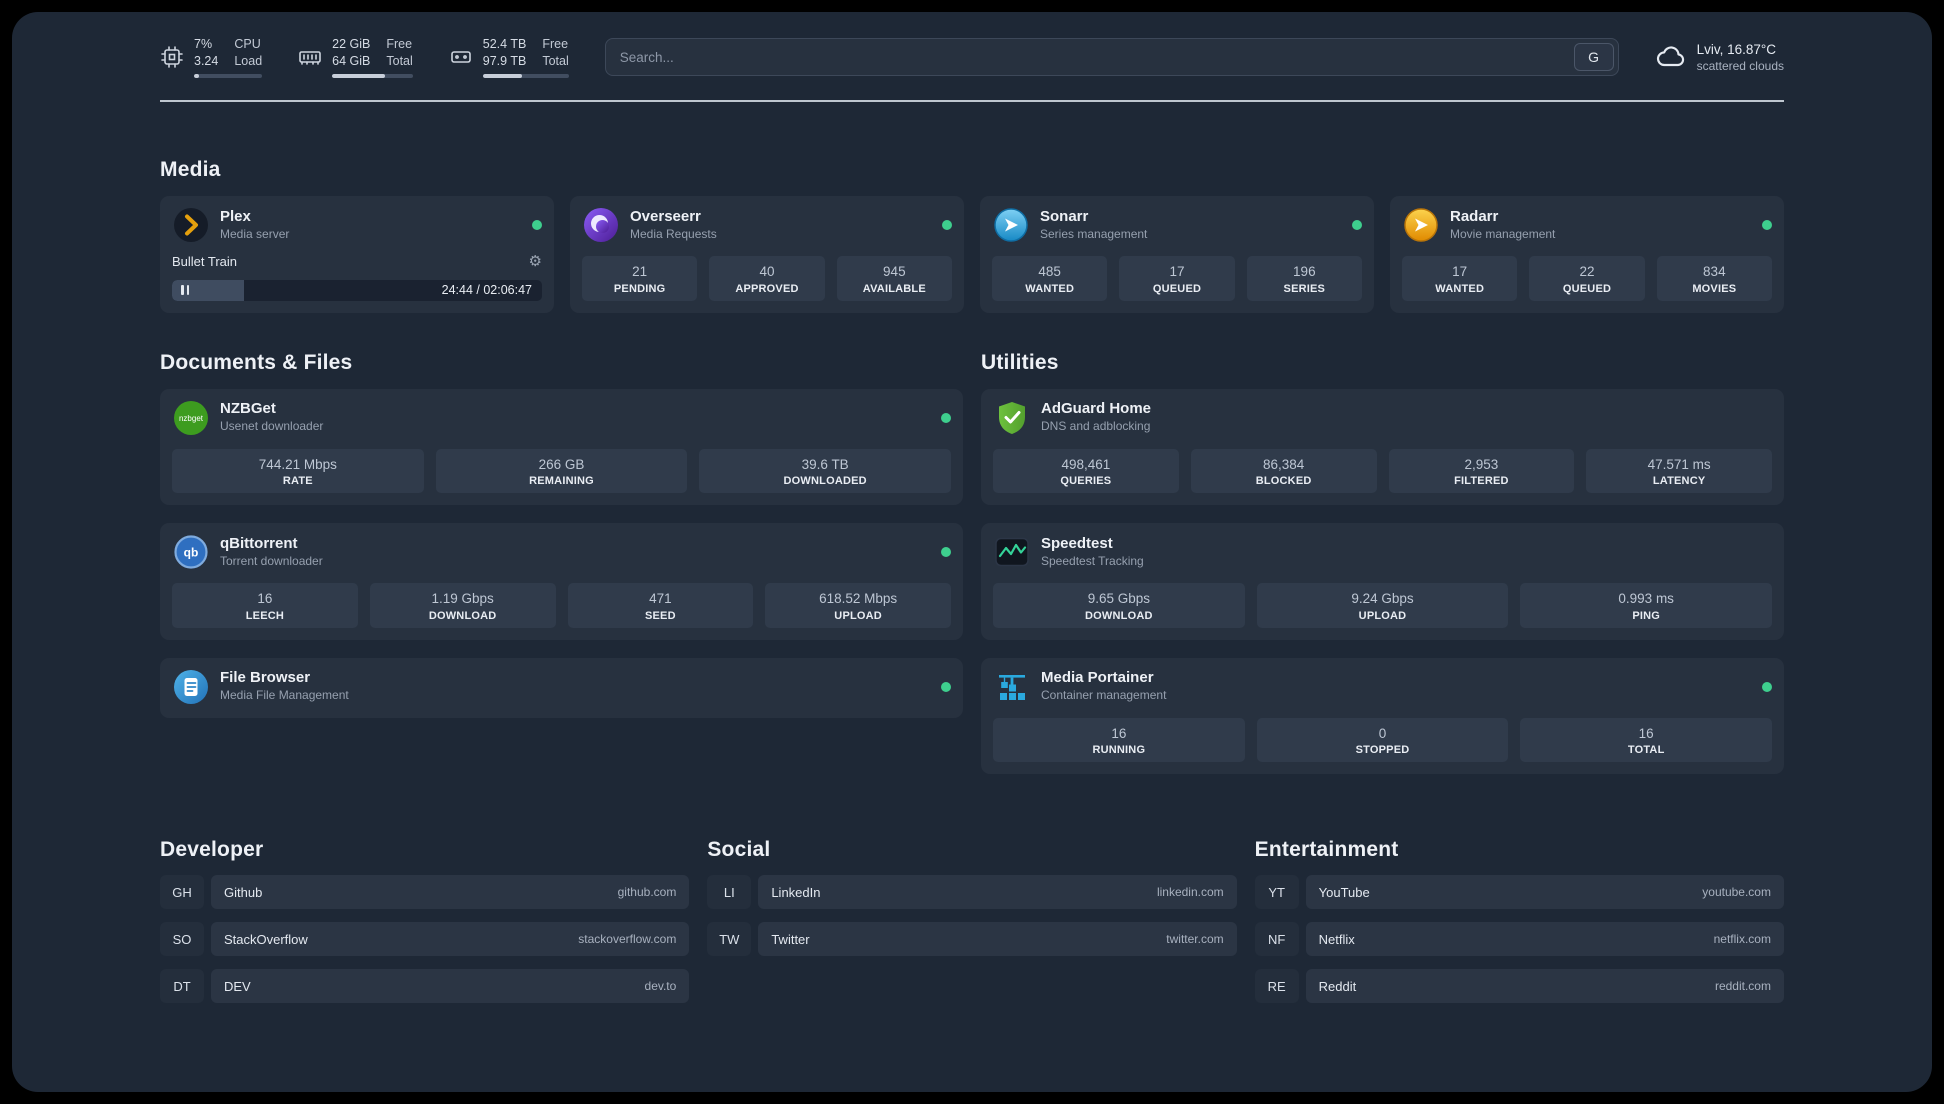 The height and width of the screenshot is (1104, 1944). Describe the element at coordinates (297, 481) in the screenshot. I see `stat-label: RATE` at that location.